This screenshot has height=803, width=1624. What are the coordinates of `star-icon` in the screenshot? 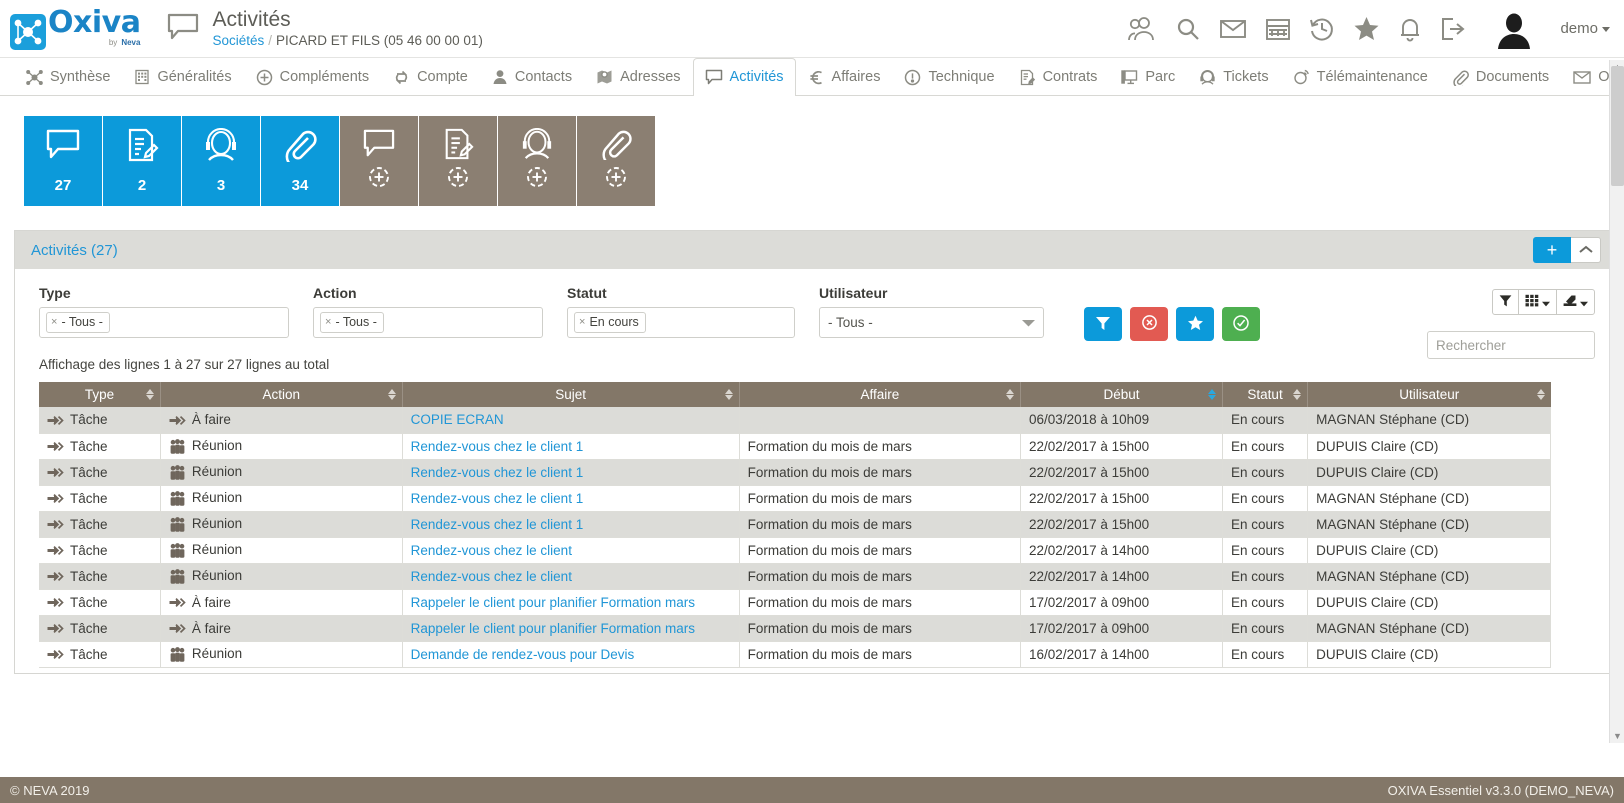 It's located at (1366, 29).